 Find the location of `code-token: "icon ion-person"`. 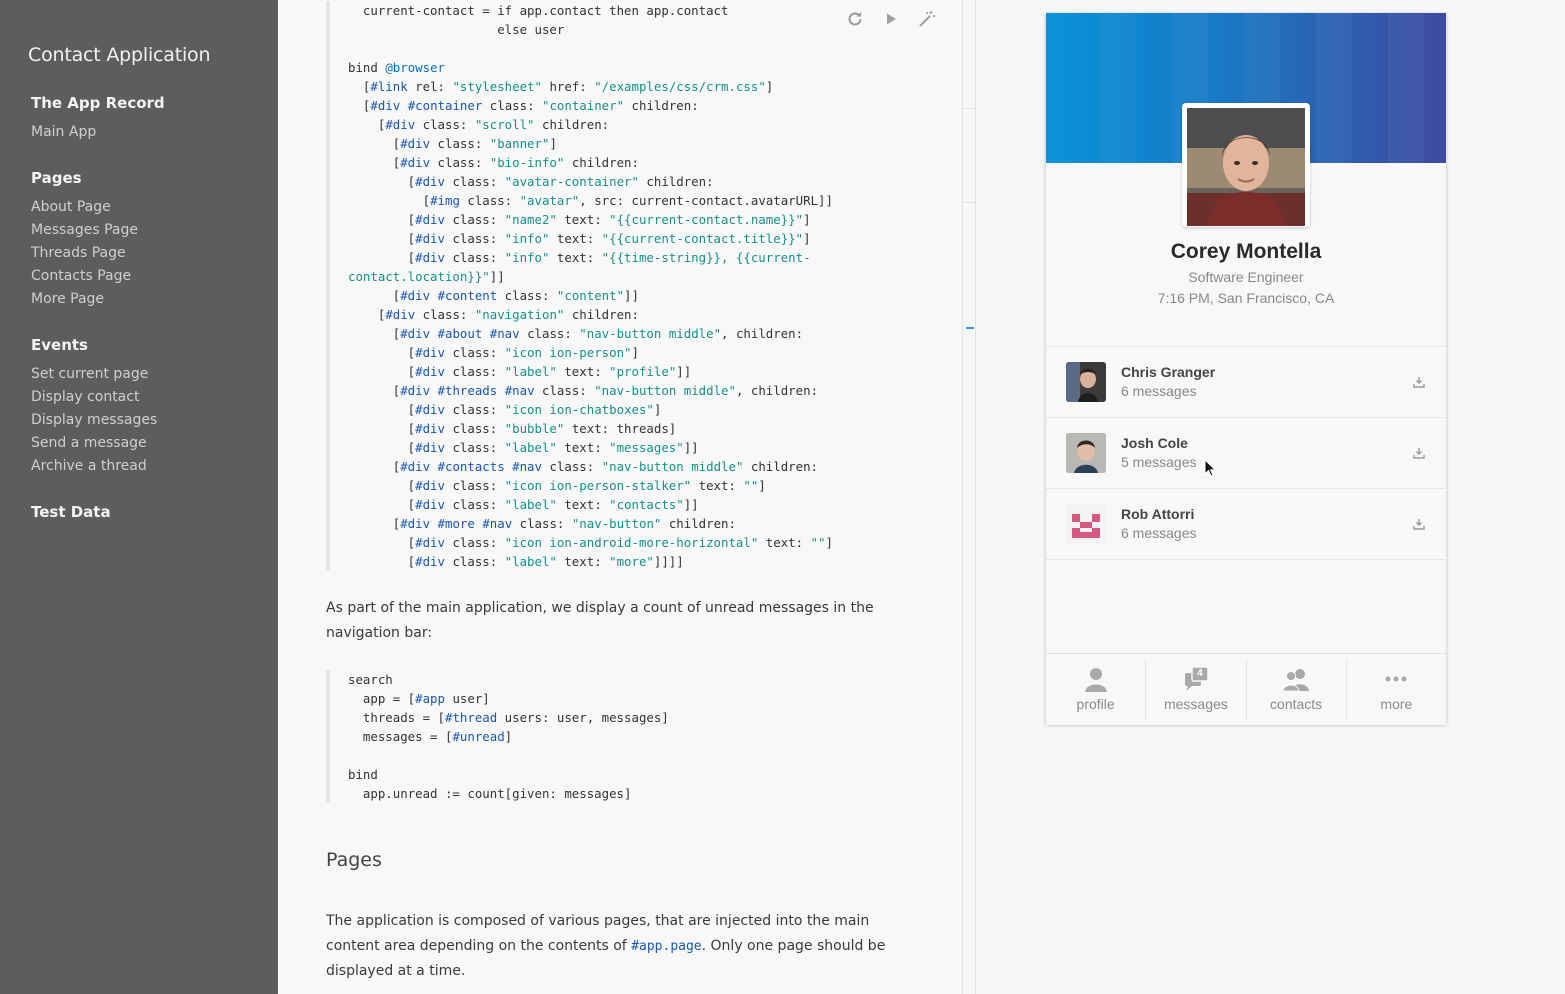

code-token: "icon ion-person" is located at coordinates (568, 352).